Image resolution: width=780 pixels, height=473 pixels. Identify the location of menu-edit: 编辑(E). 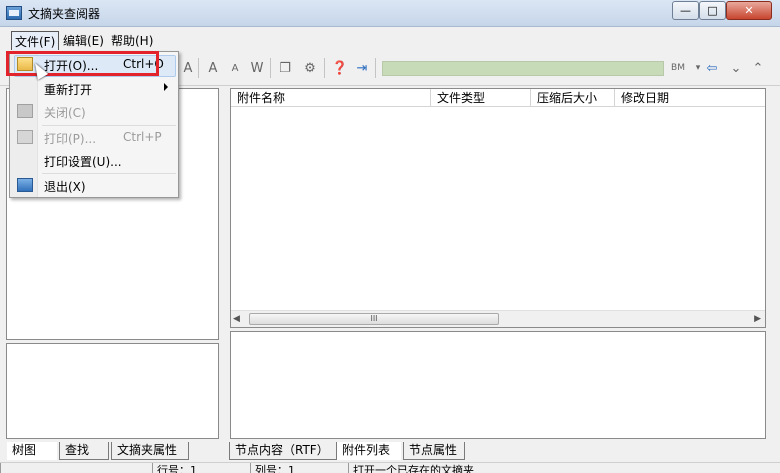
(83, 40).